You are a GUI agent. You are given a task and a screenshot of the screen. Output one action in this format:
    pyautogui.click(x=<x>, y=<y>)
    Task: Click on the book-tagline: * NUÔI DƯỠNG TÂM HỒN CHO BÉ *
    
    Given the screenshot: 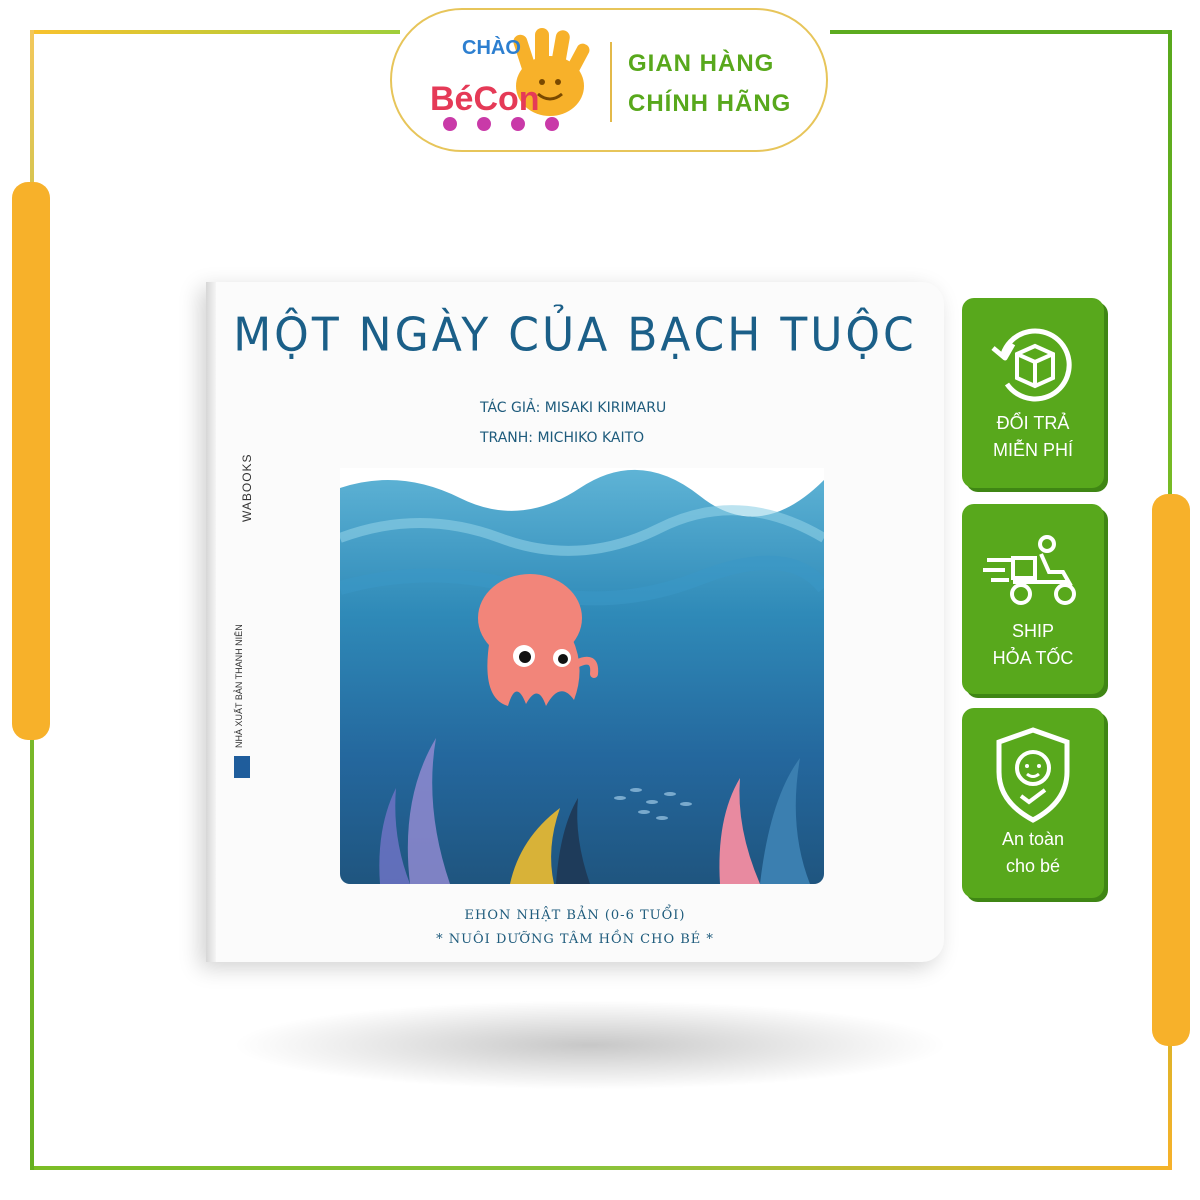 What is the action you would take?
    pyautogui.click(x=575, y=939)
    